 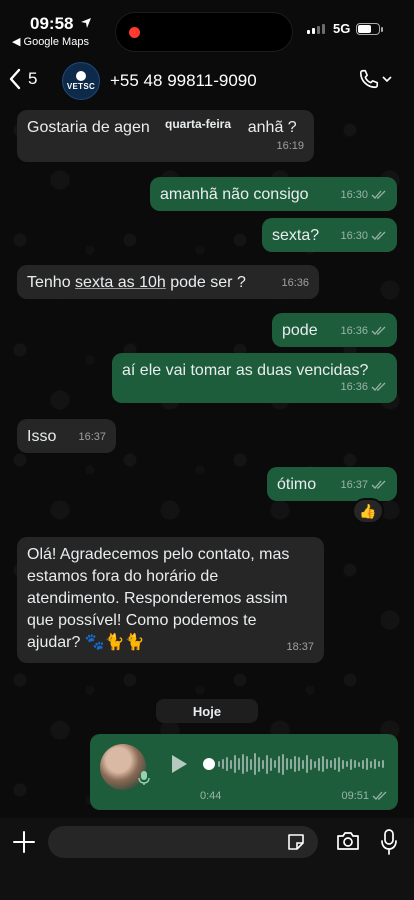 What do you see at coordinates (355, 796) in the screenshot?
I see `message-time: 09:51` at bounding box center [355, 796].